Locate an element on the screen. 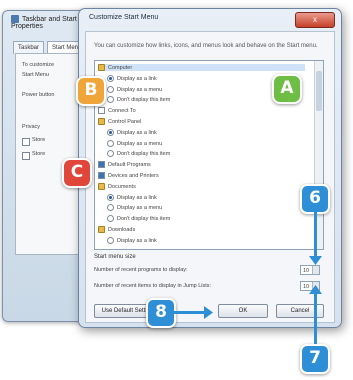  arrow-down-icon is located at coordinates (315, 260).